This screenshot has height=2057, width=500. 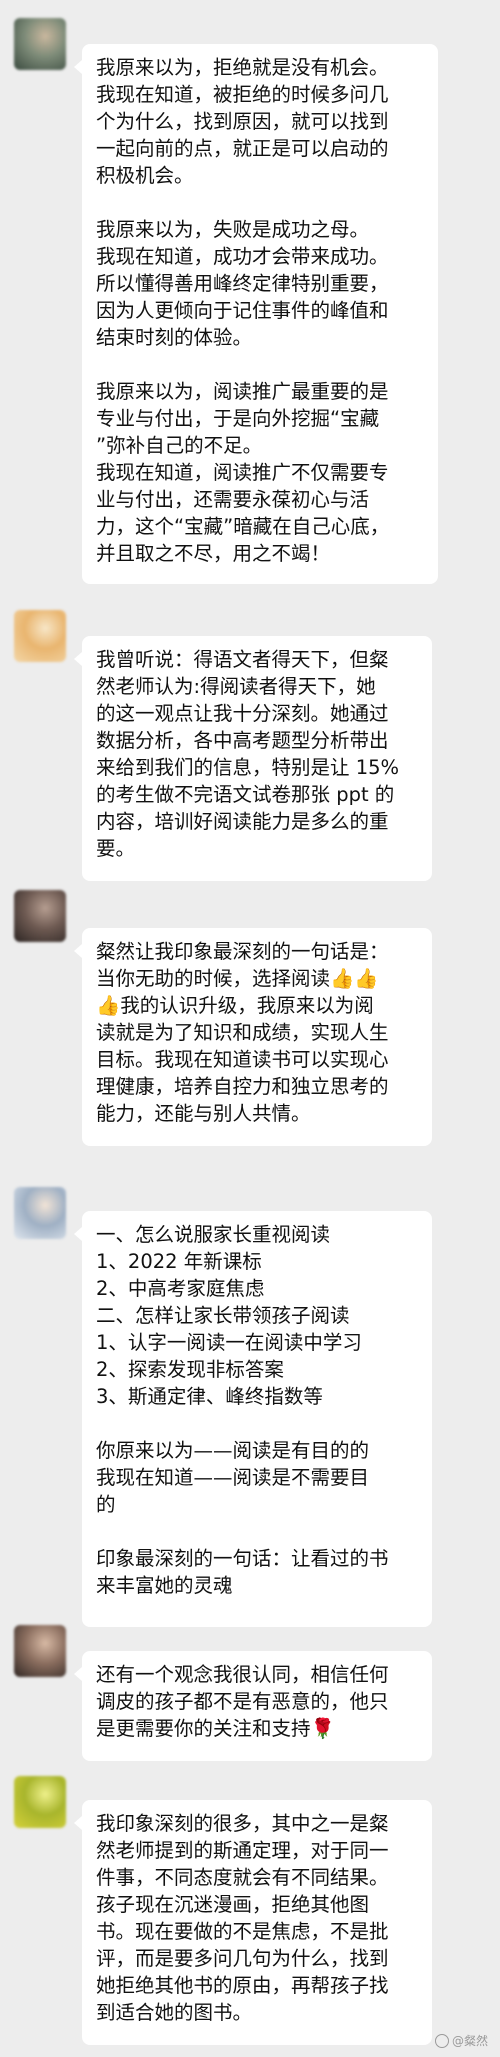 What do you see at coordinates (233, 1477) in the screenshot?
I see `message-line: 我现在知道——阅读是不需要目` at bounding box center [233, 1477].